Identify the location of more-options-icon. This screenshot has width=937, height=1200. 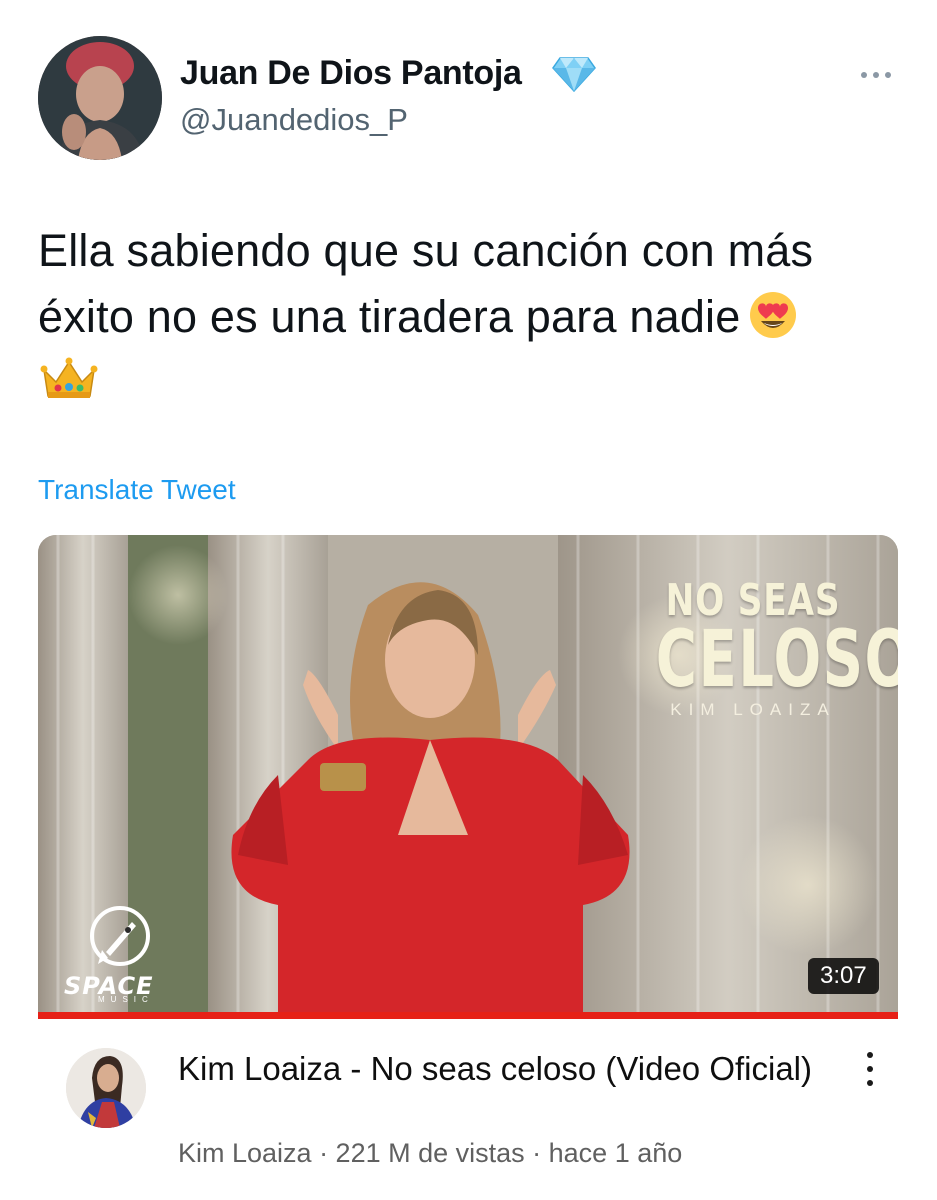
(876, 75).